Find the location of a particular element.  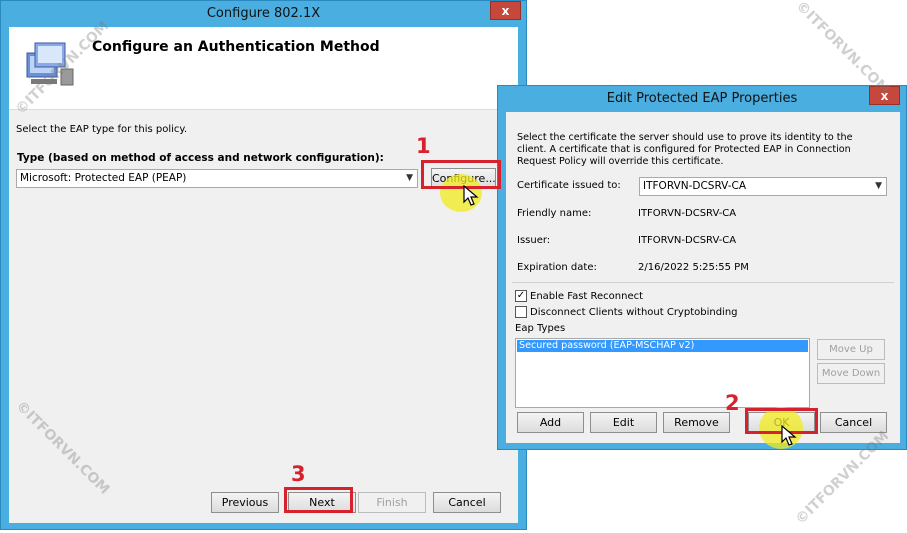

certificate-value: ITFORVN-DCSRV-CA is located at coordinates (695, 186).